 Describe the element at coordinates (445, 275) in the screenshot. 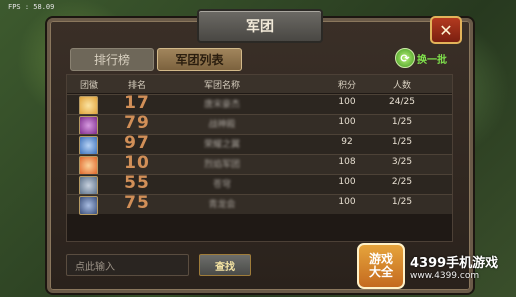

I see `watermark-url: www.4399.com` at that location.